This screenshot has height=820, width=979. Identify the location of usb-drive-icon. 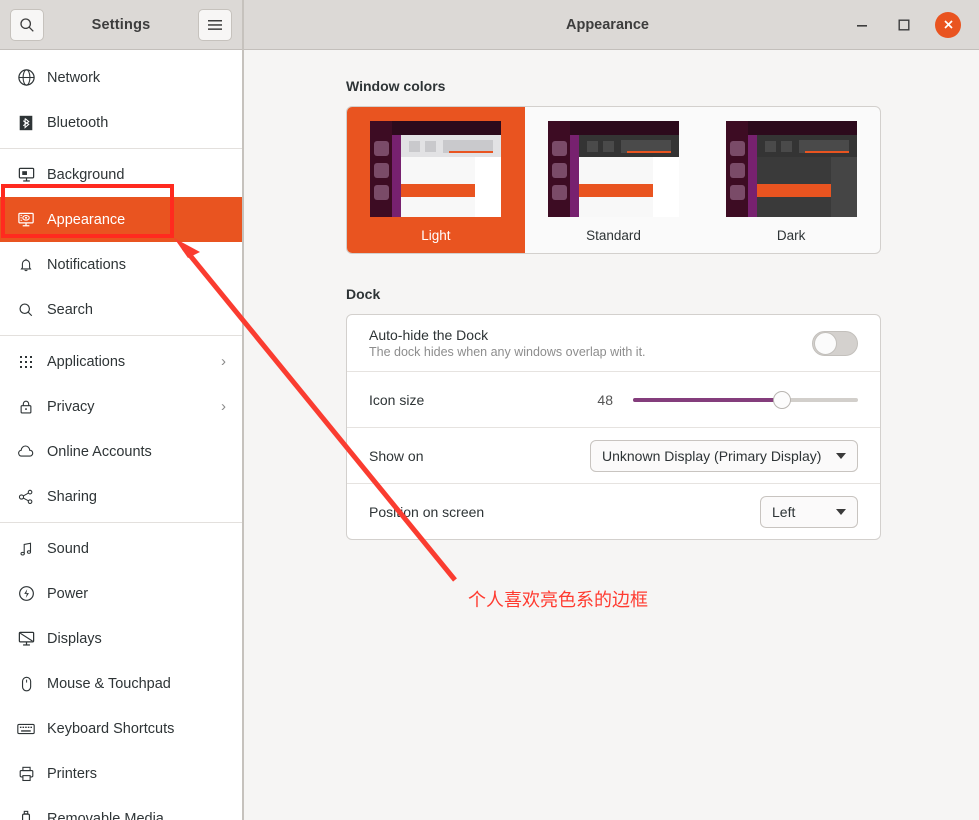
(26, 814).